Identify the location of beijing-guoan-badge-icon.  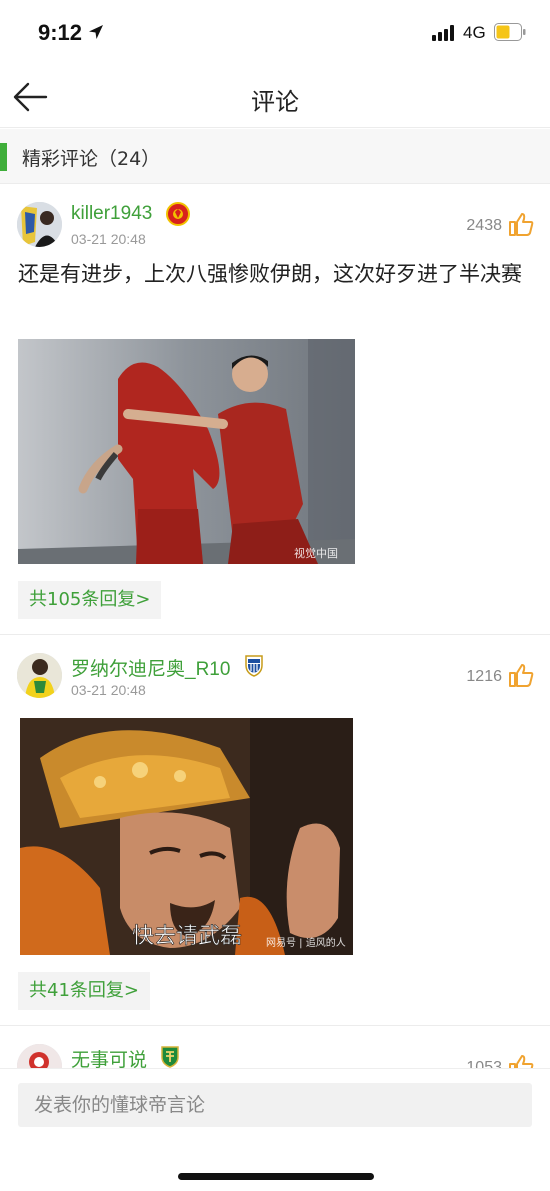
(170, 1057).